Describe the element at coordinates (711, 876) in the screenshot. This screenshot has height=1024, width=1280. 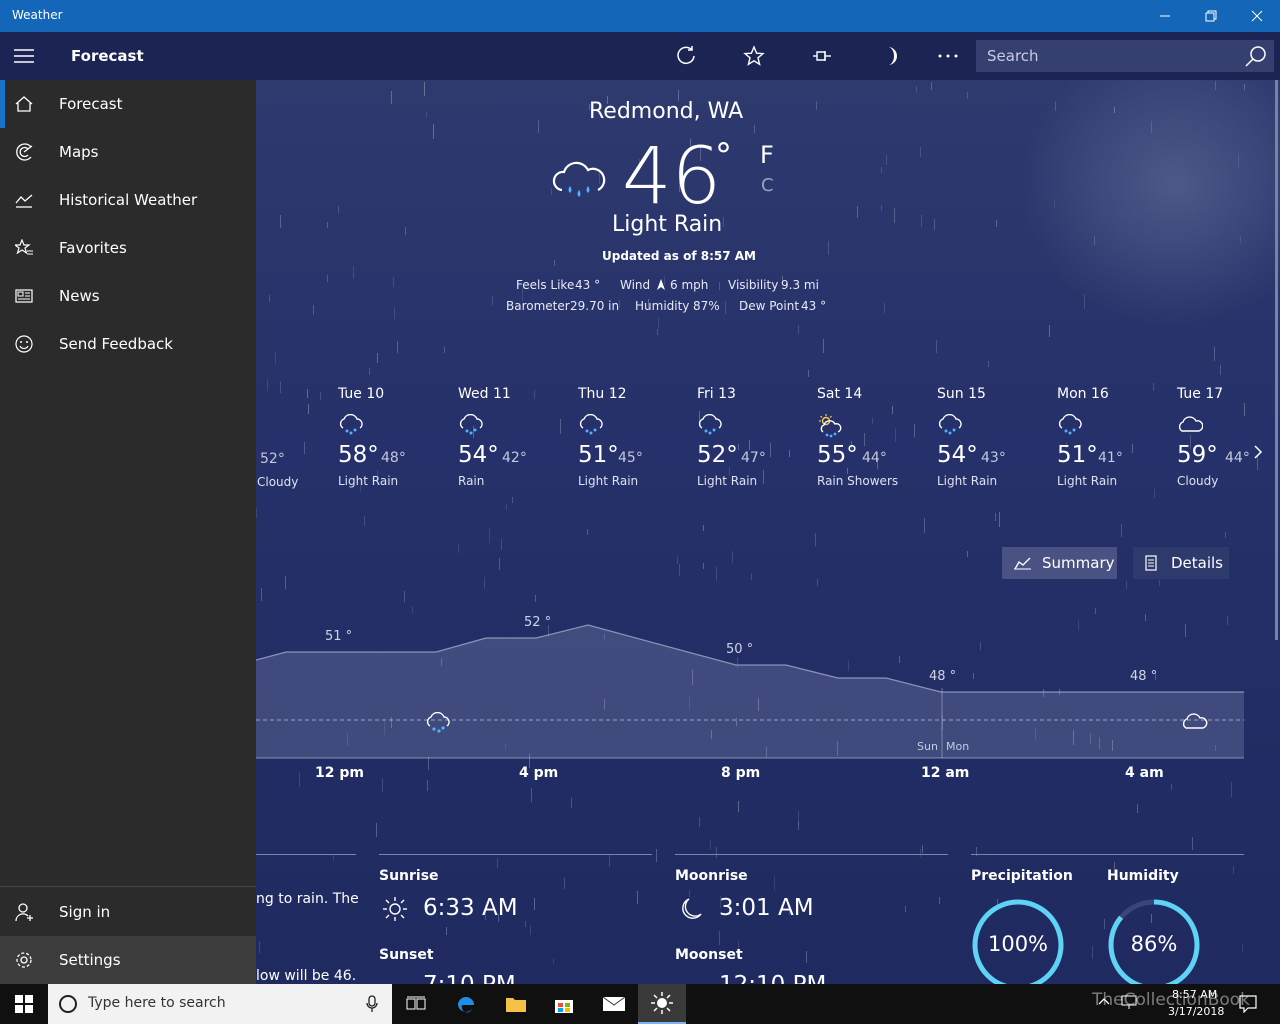
I see `moonrise-label: Moonrise` at that location.